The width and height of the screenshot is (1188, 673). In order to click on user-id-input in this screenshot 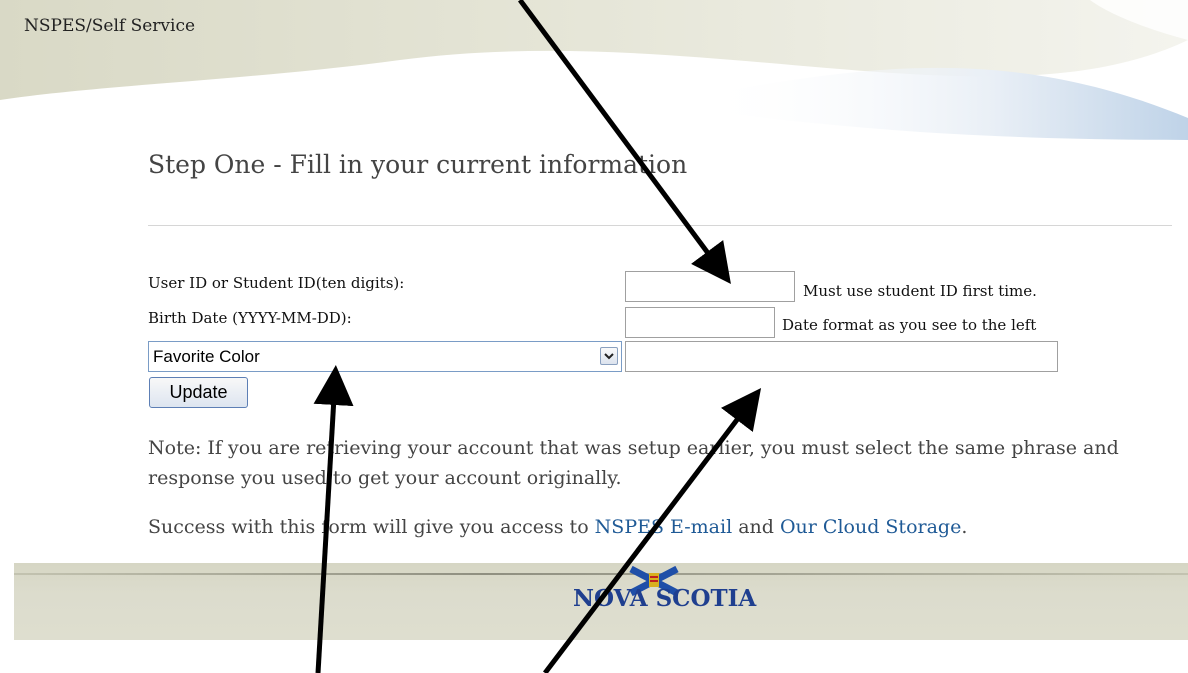, I will do `click(710, 286)`.